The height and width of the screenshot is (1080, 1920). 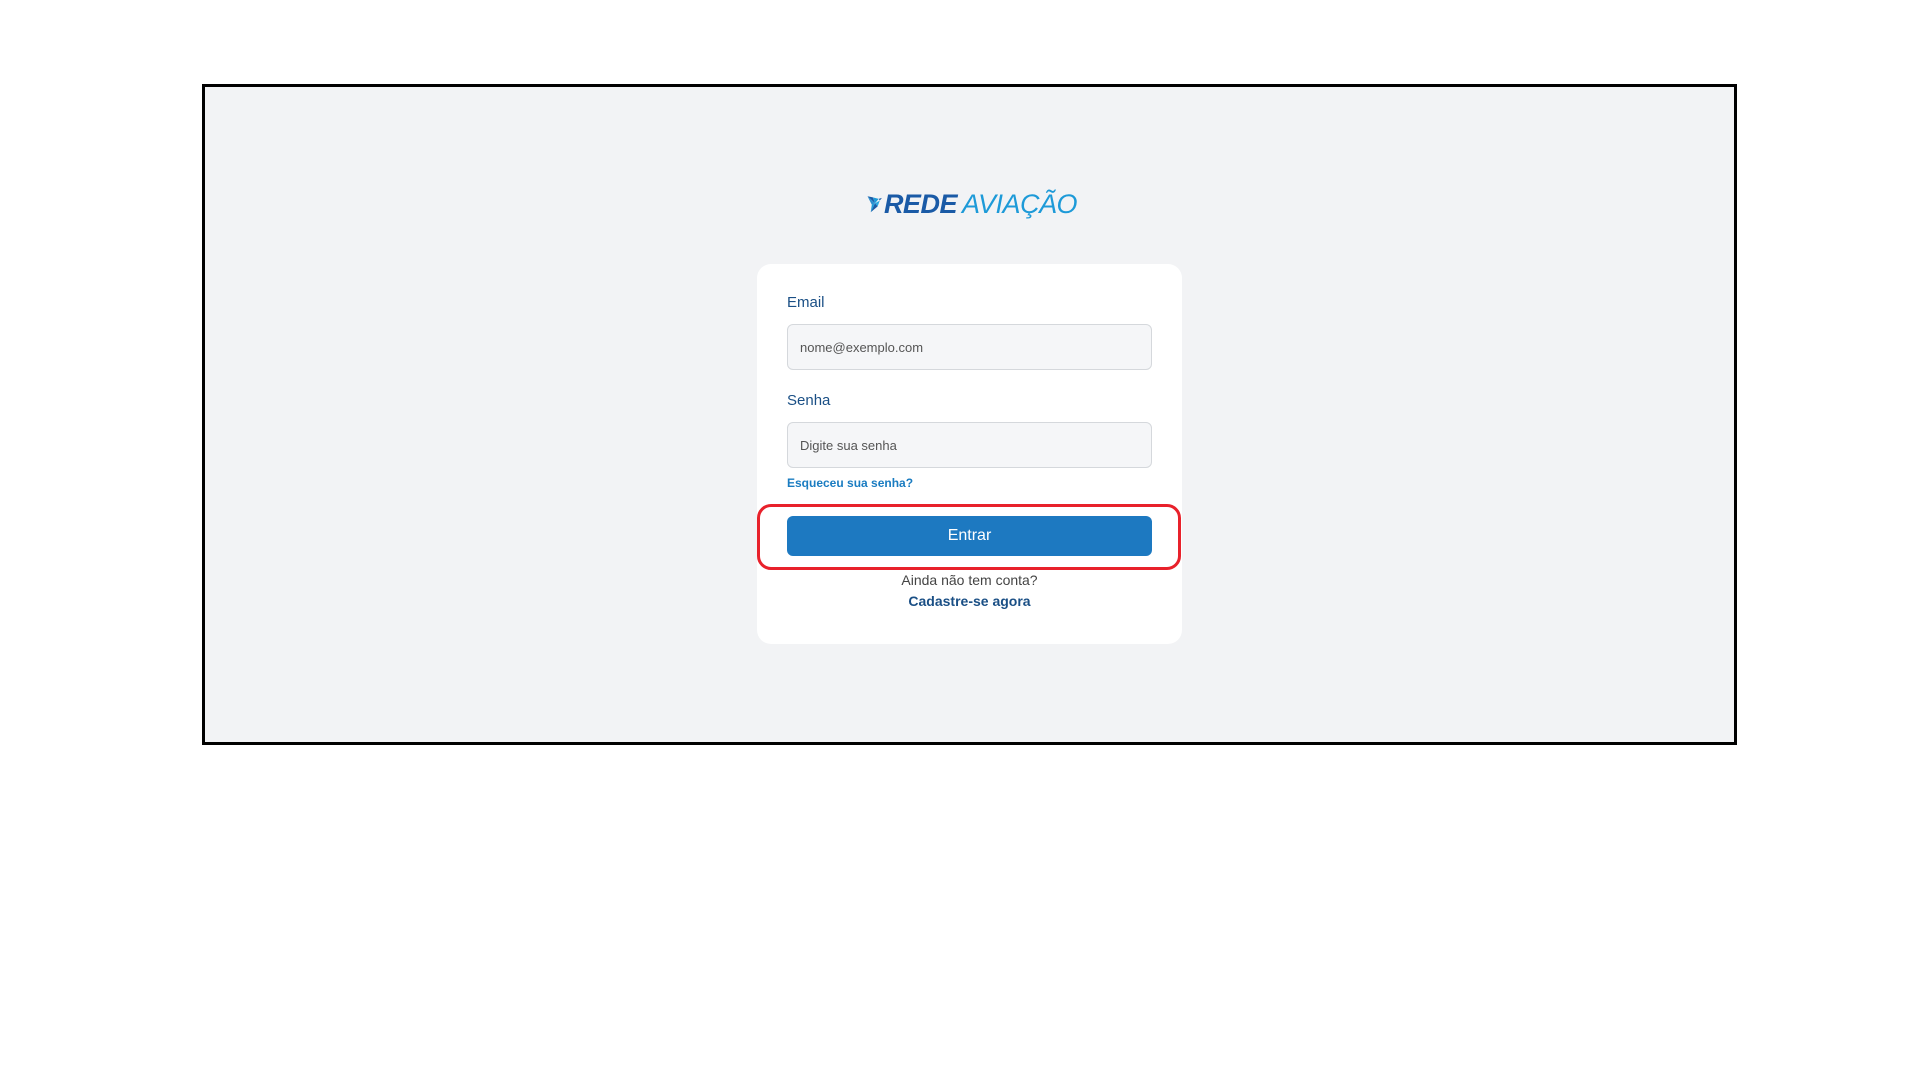 What do you see at coordinates (969, 445) in the screenshot?
I see `password-field` at bounding box center [969, 445].